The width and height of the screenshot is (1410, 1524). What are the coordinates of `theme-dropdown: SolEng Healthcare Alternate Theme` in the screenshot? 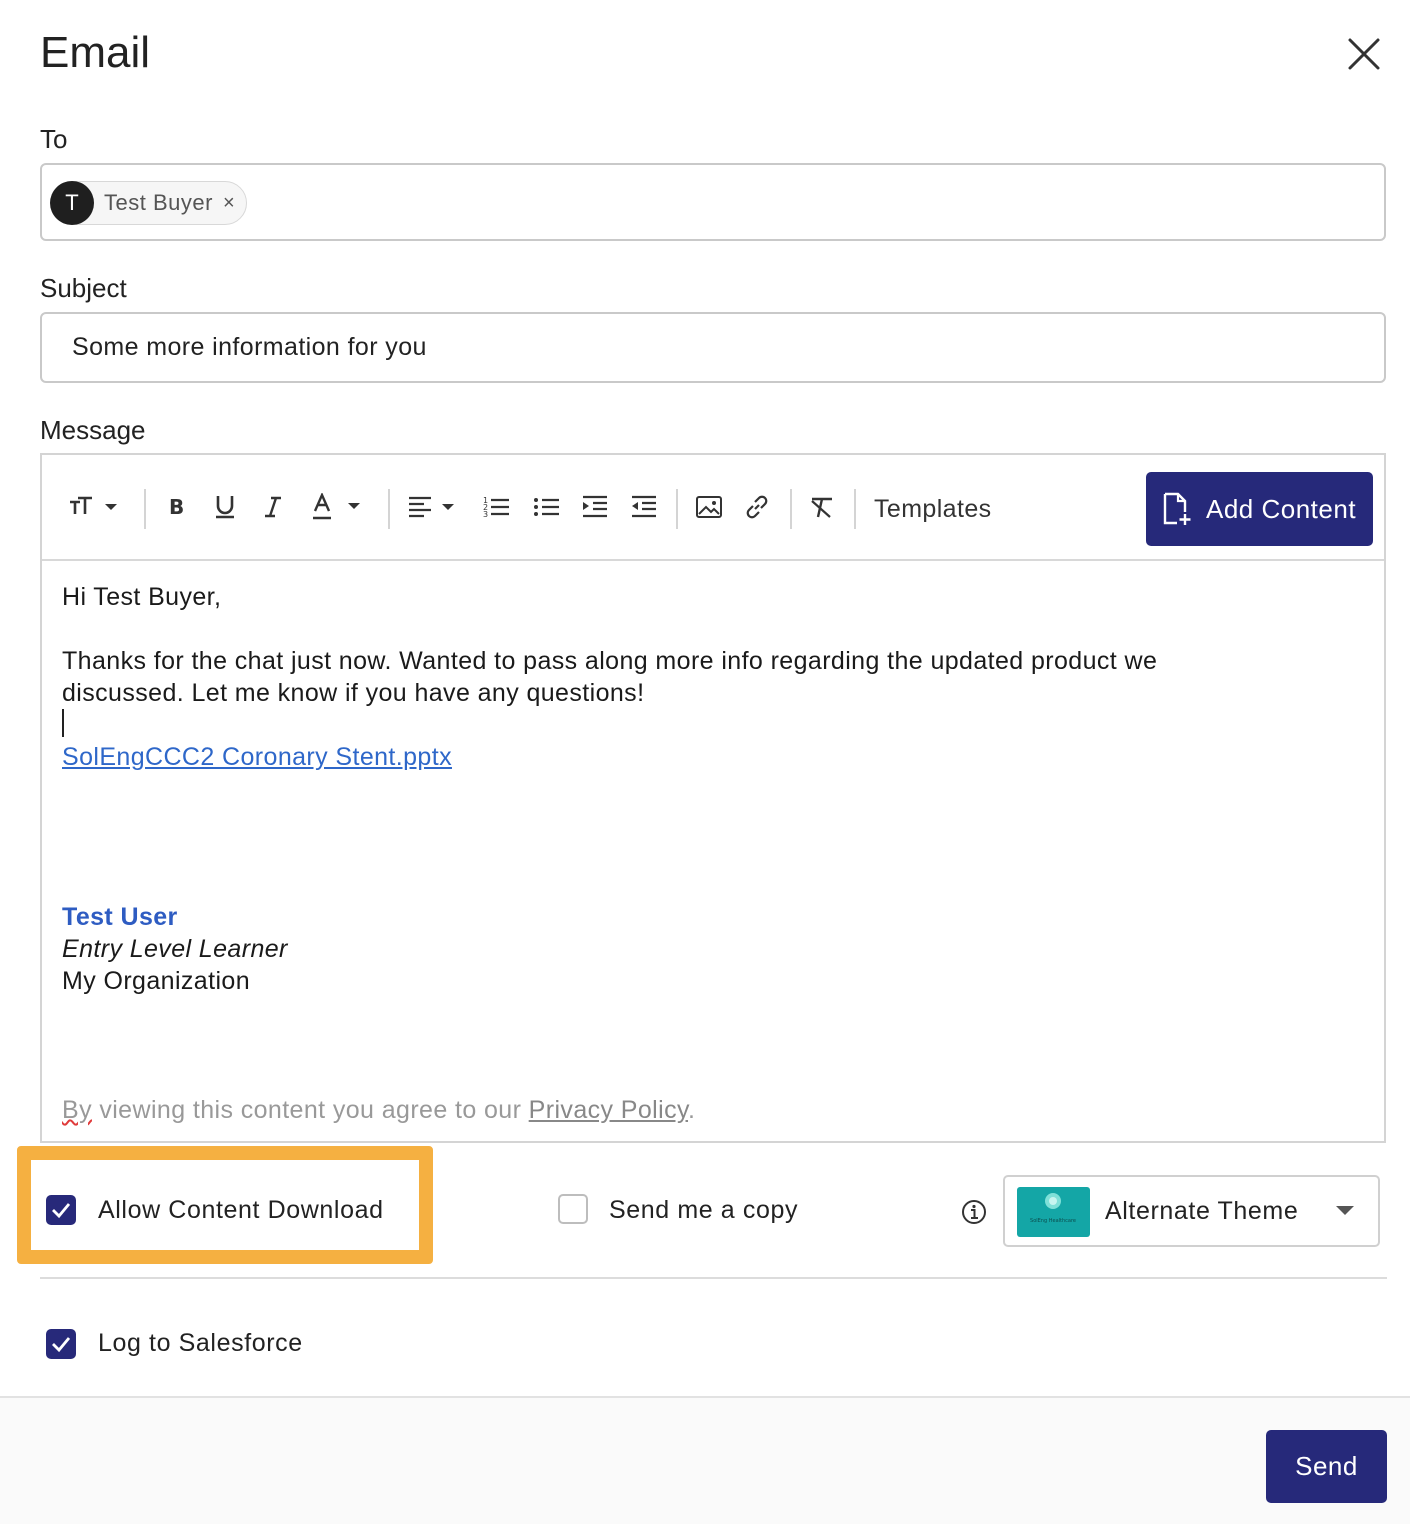 It's located at (1191, 1211).